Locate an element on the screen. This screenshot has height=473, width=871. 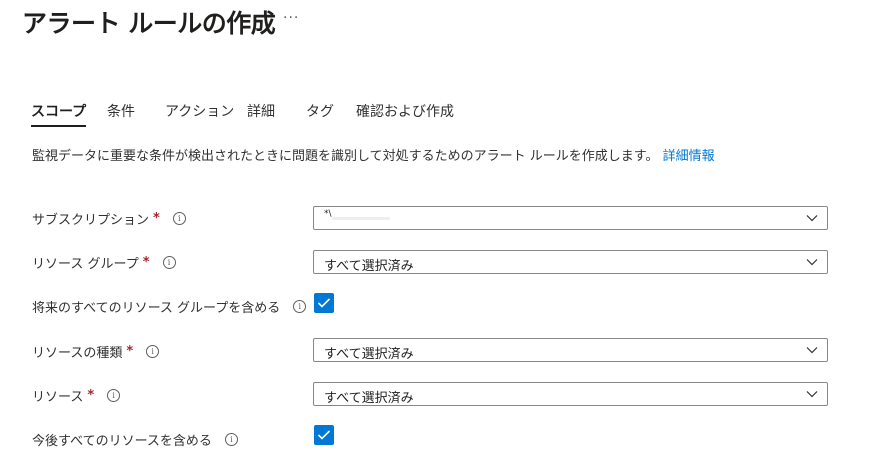
resource-dropdown: すべて選択済み is located at coordinates (570, 394).